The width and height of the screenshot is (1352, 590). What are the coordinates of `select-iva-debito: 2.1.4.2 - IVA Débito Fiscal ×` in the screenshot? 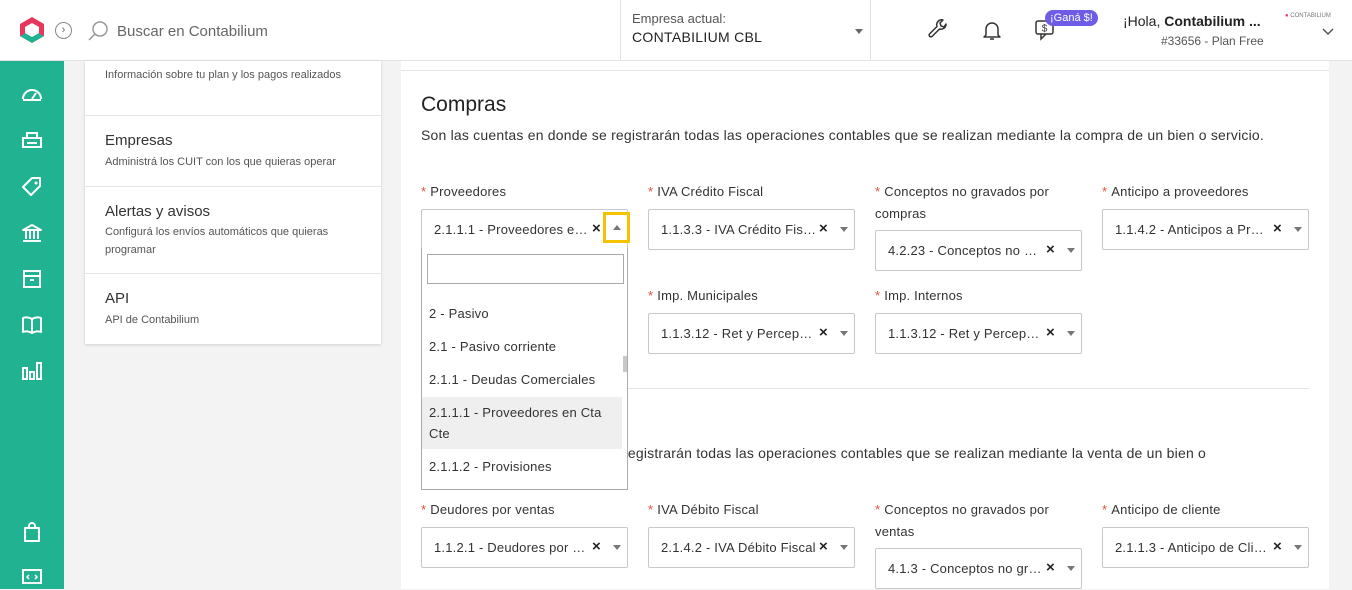 It's located at (751, 547).